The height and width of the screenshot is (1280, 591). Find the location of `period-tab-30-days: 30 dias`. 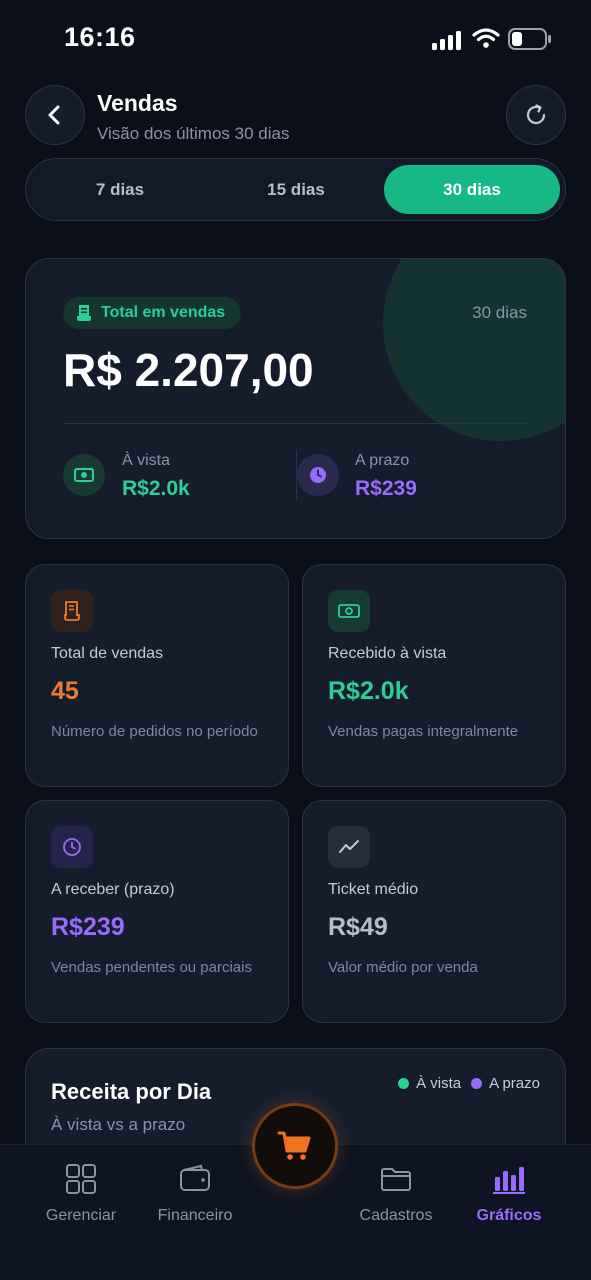

period-tab-30-days: 30 dias is located at coordinates (472, 189).